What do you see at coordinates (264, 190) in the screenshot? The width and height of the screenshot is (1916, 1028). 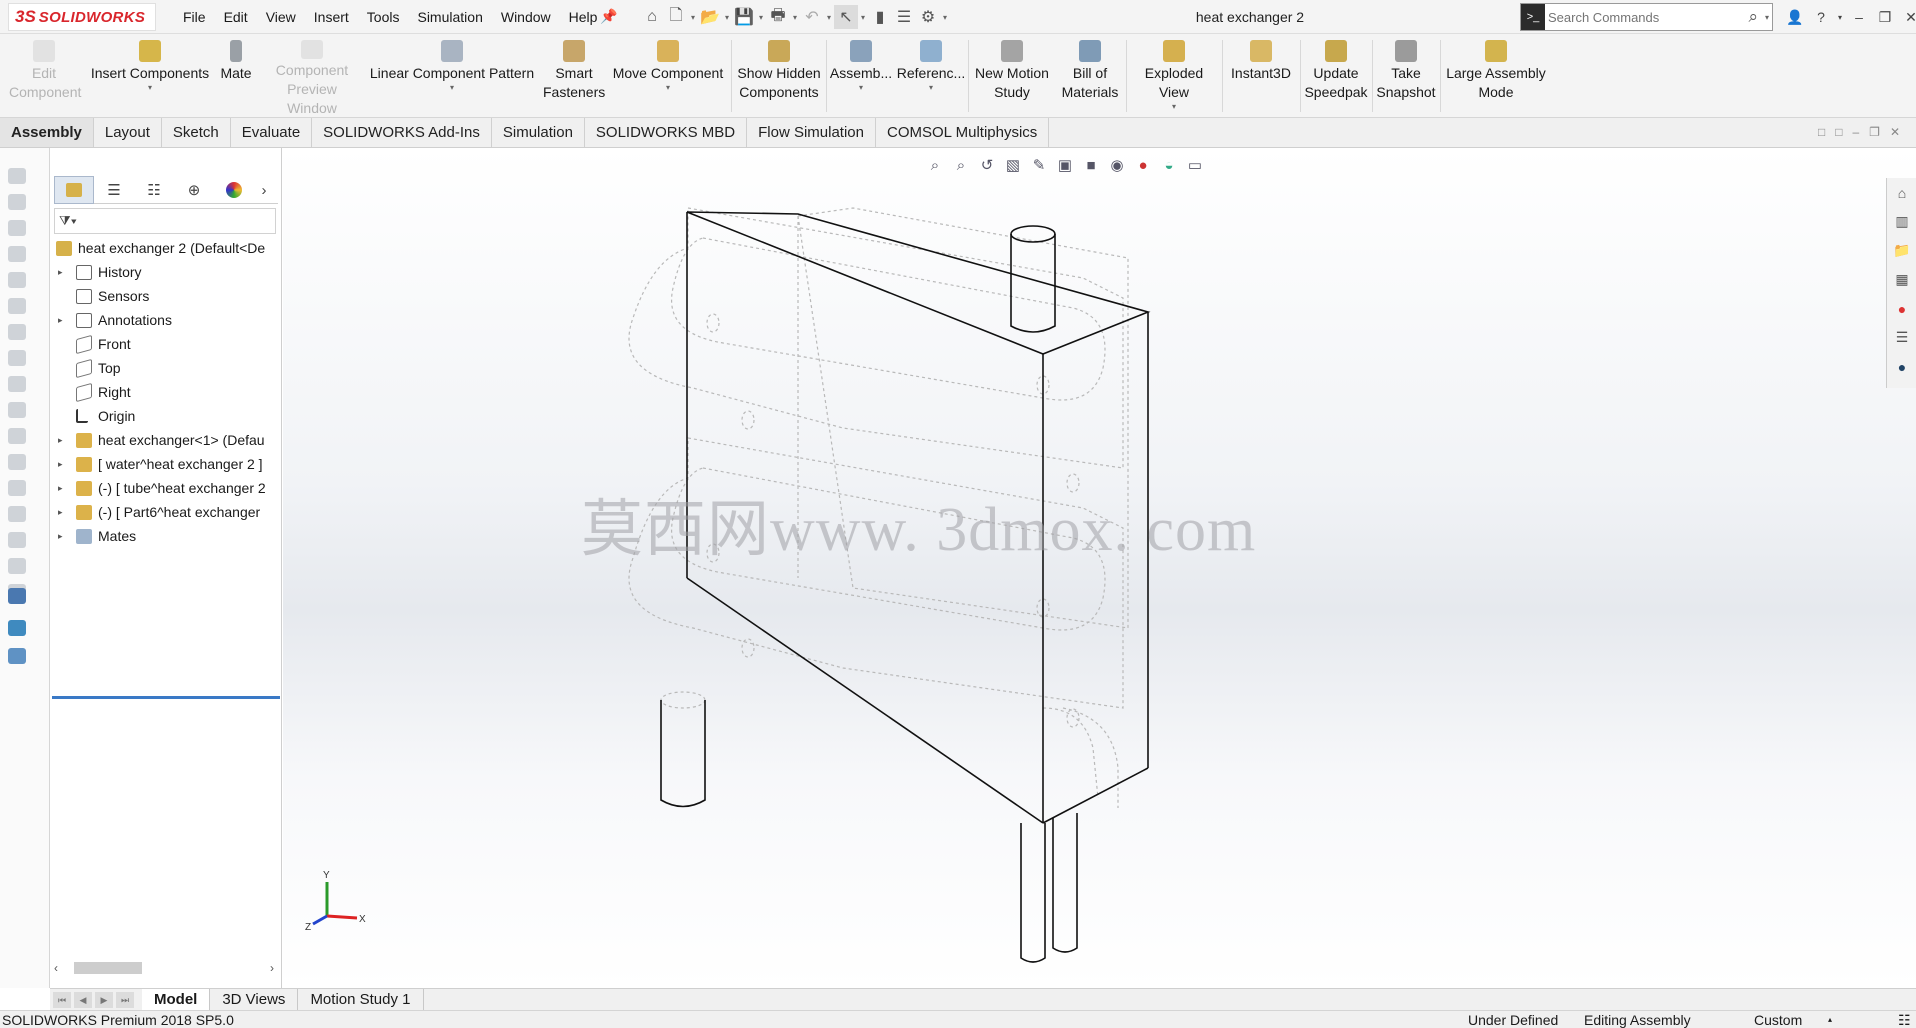 I see `chevron-right-icon: ›` at bounding box center [264, 190].